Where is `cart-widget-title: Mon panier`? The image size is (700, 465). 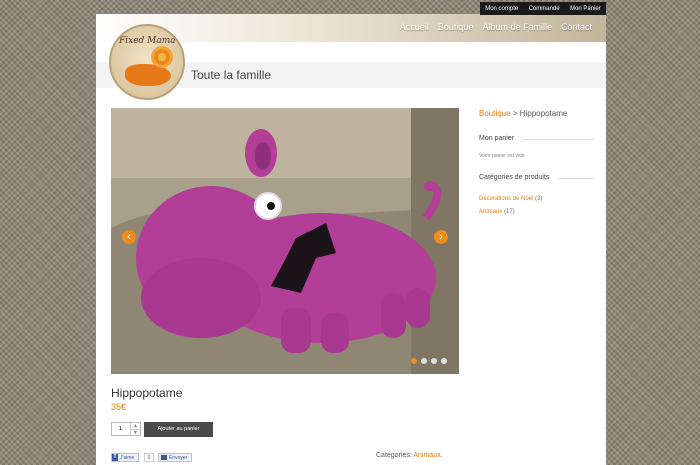 cart-widget-title: Mon panier is located at coordinates (536, 138).